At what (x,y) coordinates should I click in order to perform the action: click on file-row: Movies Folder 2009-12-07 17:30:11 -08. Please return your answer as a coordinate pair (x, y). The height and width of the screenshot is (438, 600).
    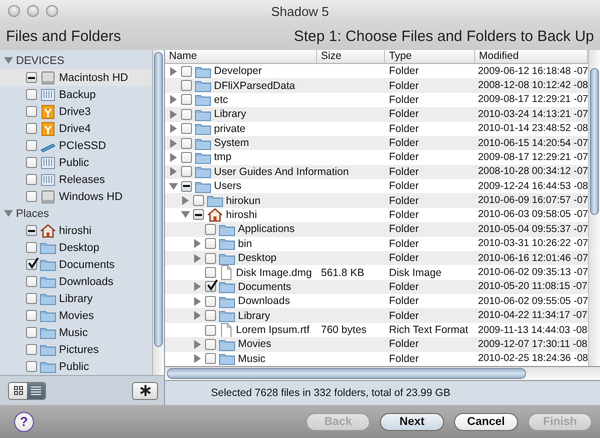
    Looking at the image, I should click on (376, 344).